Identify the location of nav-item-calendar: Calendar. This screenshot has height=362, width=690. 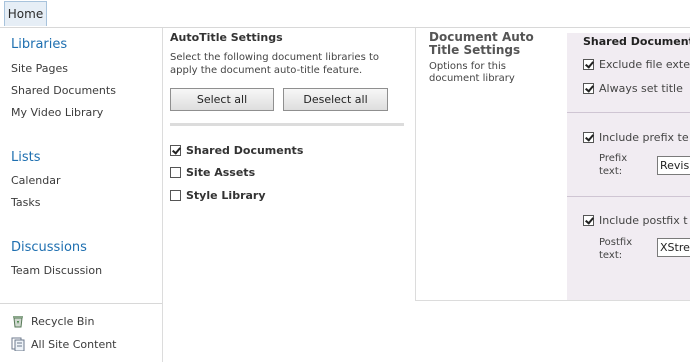
(35, 180).